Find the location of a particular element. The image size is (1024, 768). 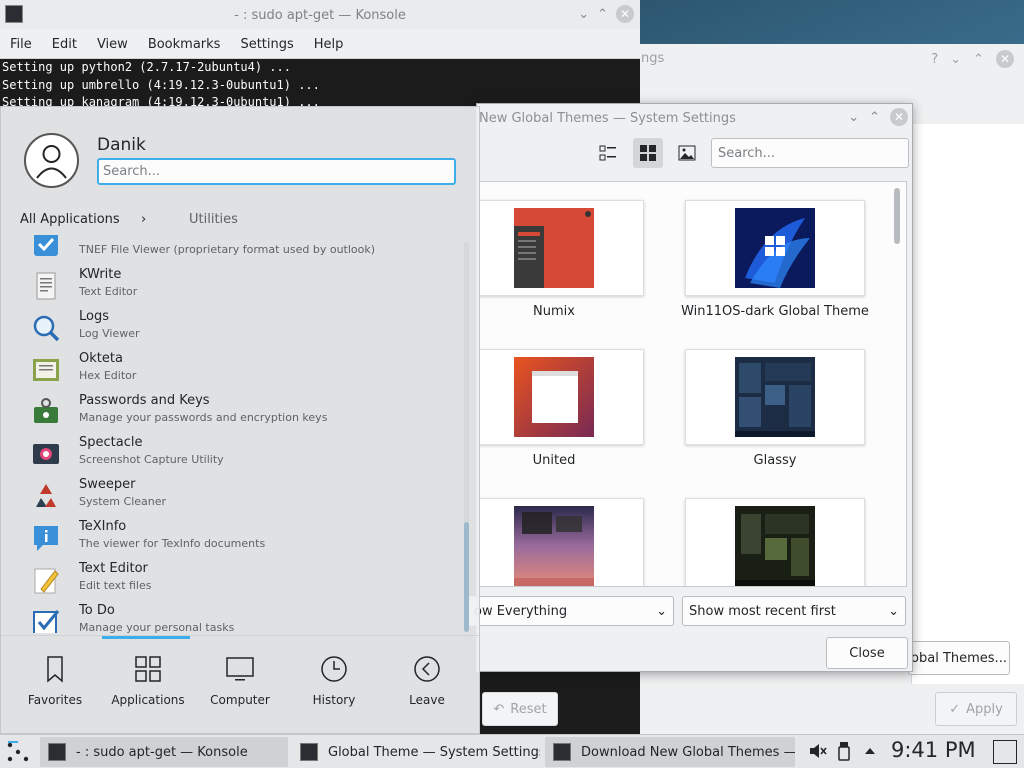

theme-name: Win11OS-dark Global Theme is located at coordinates (775, 311).